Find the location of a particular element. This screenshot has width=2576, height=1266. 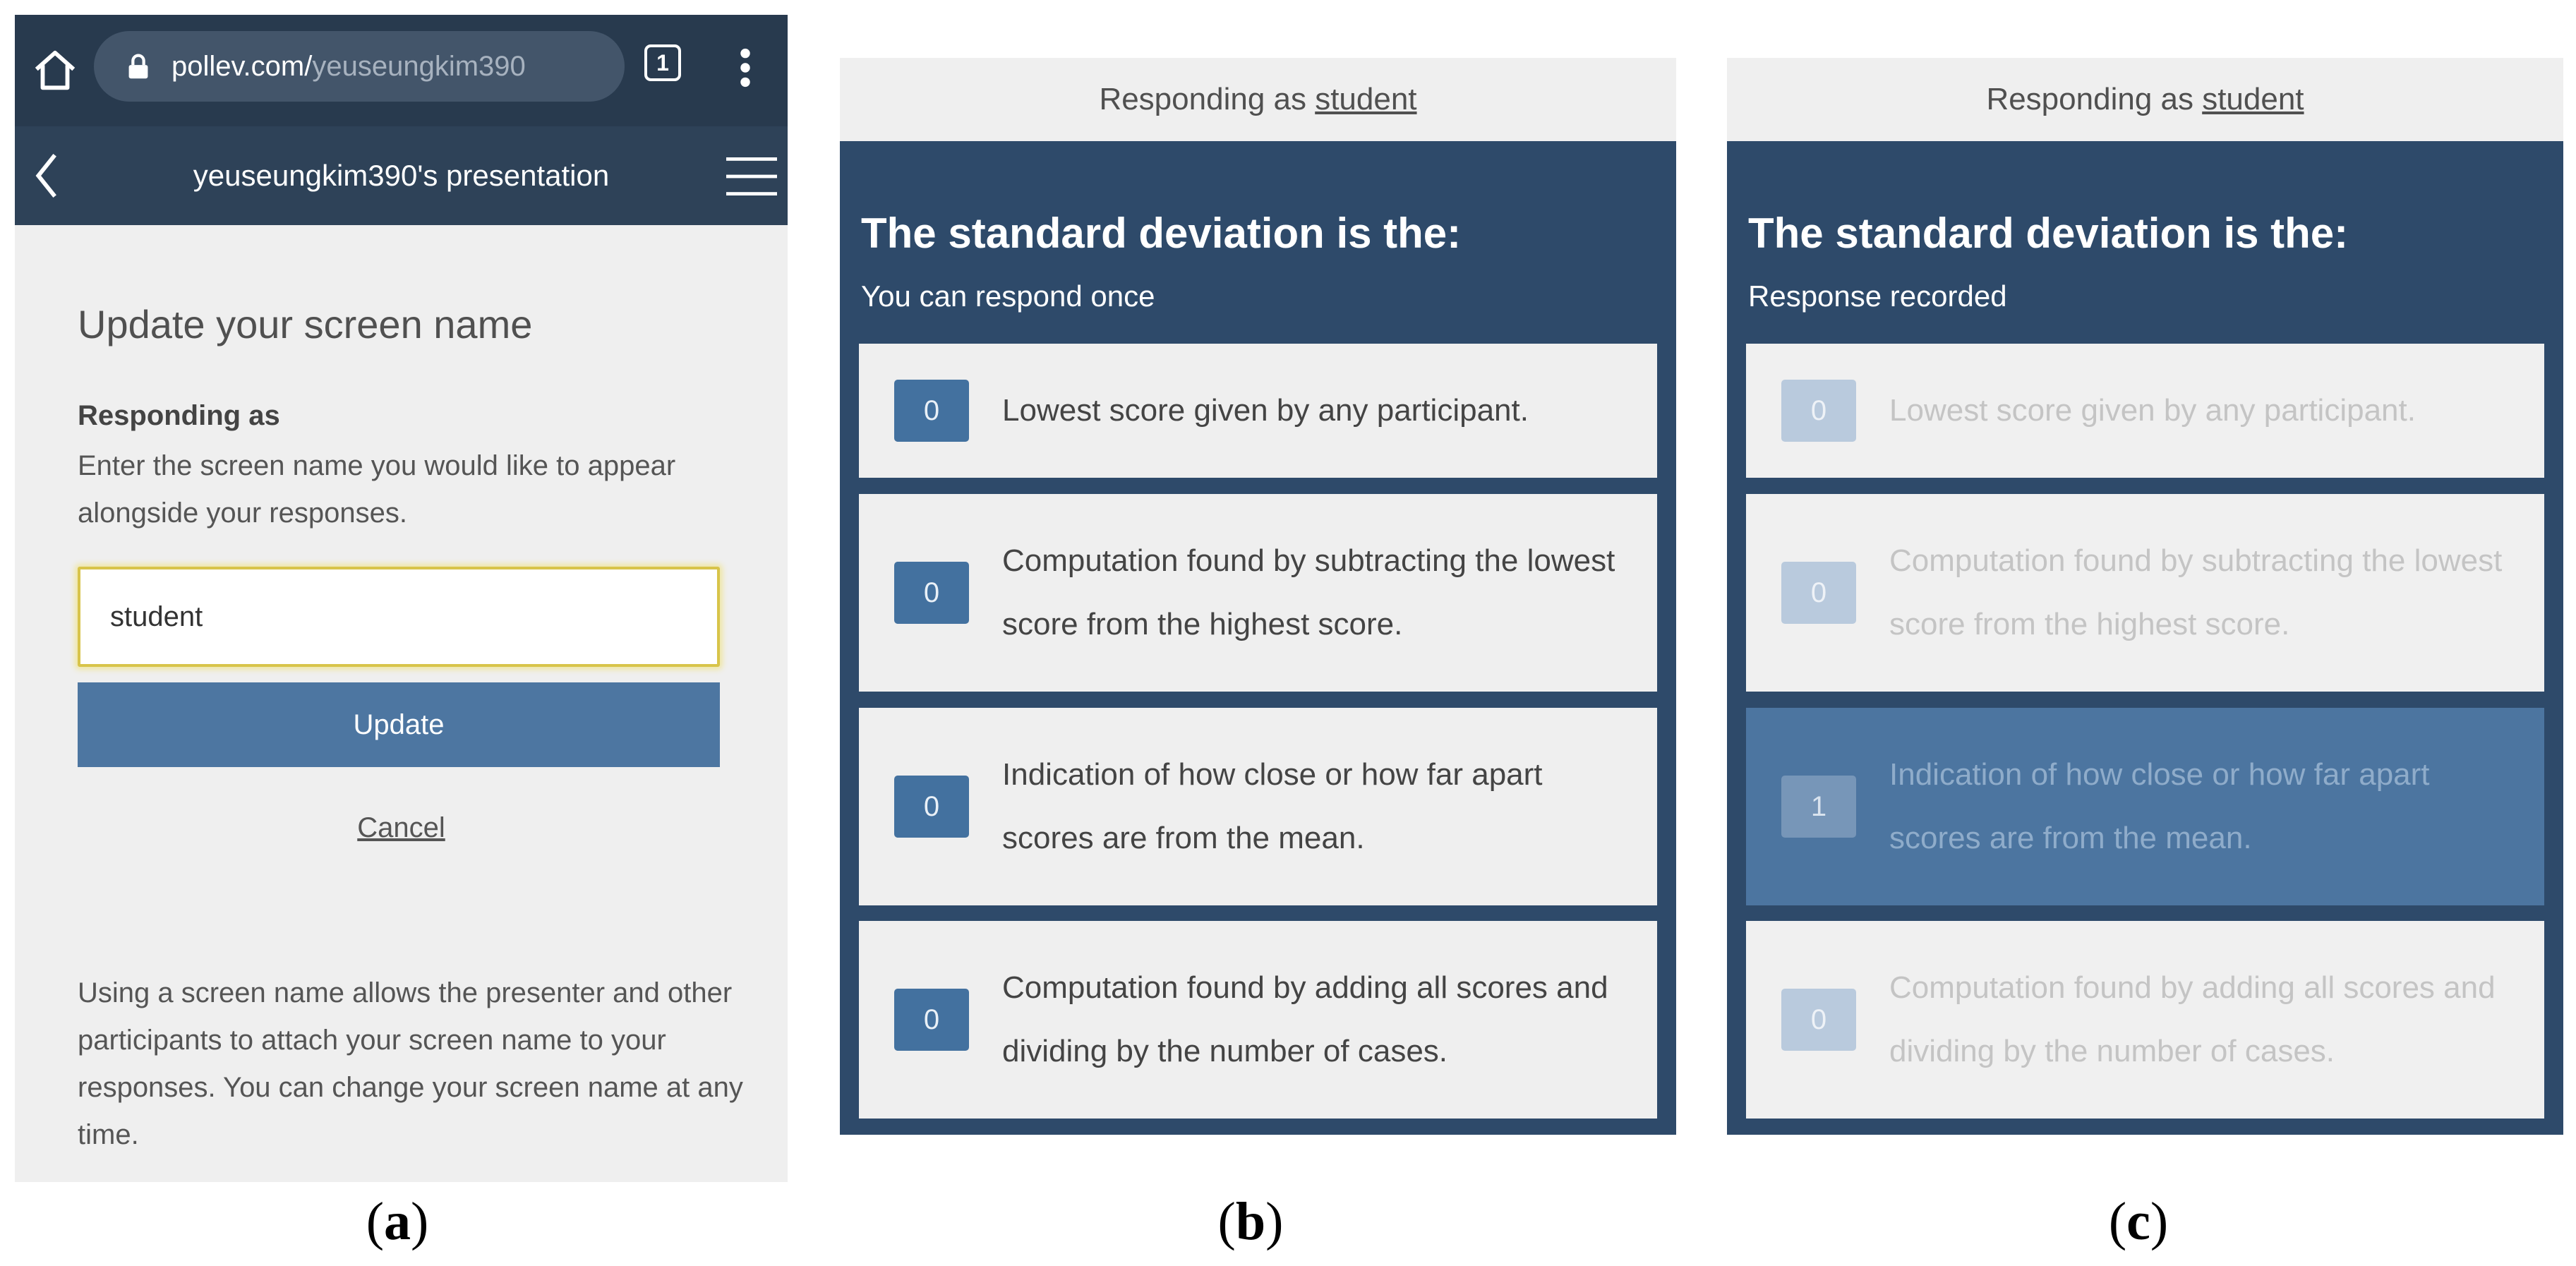

lock-icon is located at coordinates (138, 66).